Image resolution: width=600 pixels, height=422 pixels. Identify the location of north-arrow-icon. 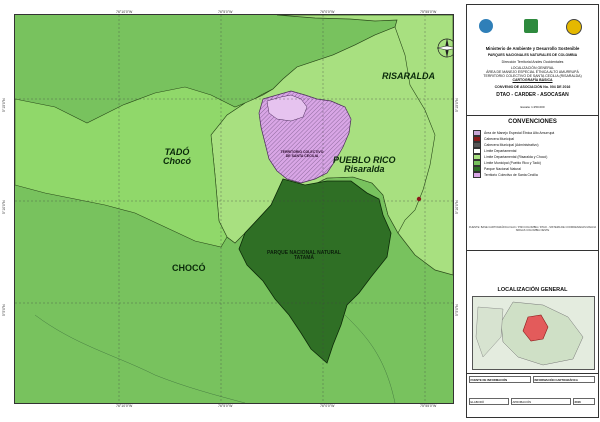
(444, 48).